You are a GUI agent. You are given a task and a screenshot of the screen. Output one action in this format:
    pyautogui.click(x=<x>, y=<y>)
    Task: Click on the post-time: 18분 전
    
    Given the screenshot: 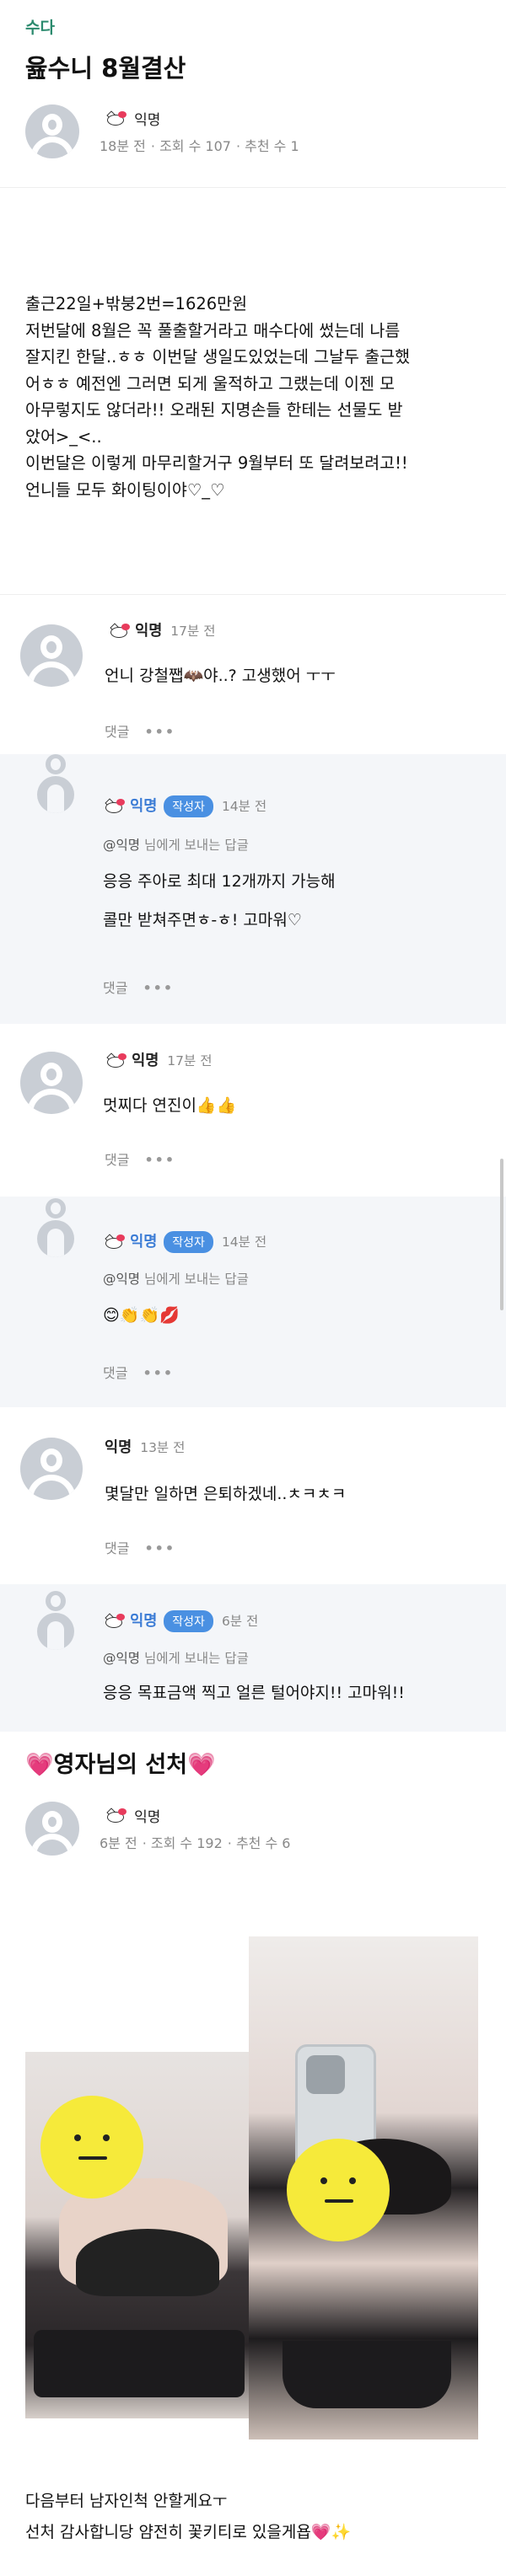 What is the action you would take?
    pyautogui.click(x=123, y=146)
    